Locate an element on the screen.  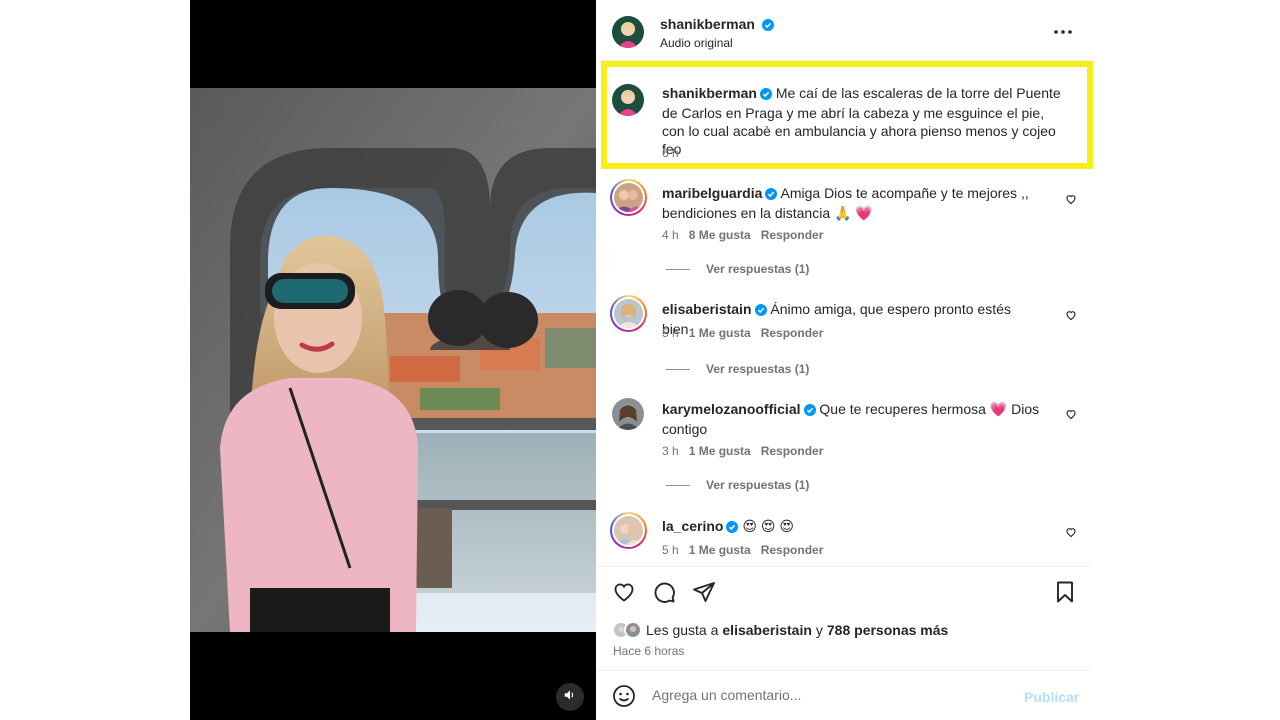
likes-connector: y is located at coordinates (819, 630).